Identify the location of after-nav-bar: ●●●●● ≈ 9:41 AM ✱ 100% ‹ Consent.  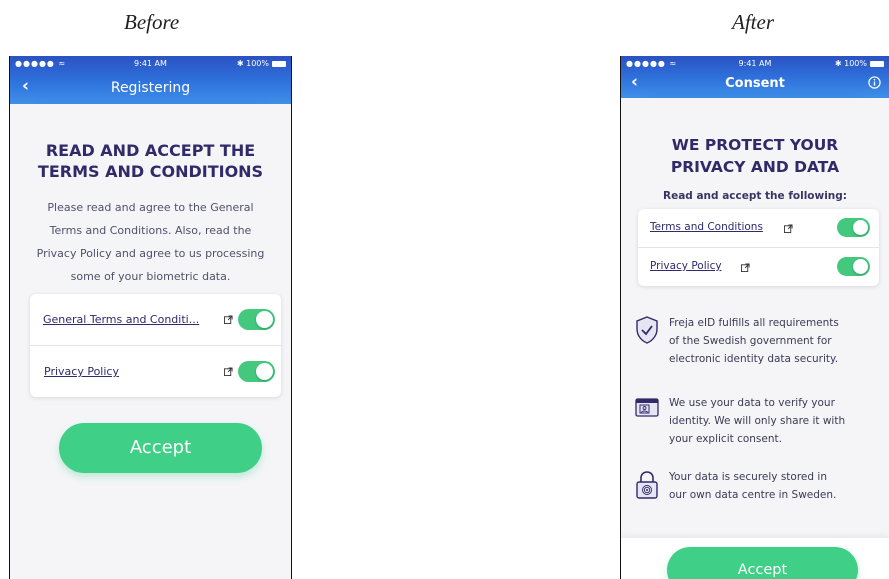
(755, 77).